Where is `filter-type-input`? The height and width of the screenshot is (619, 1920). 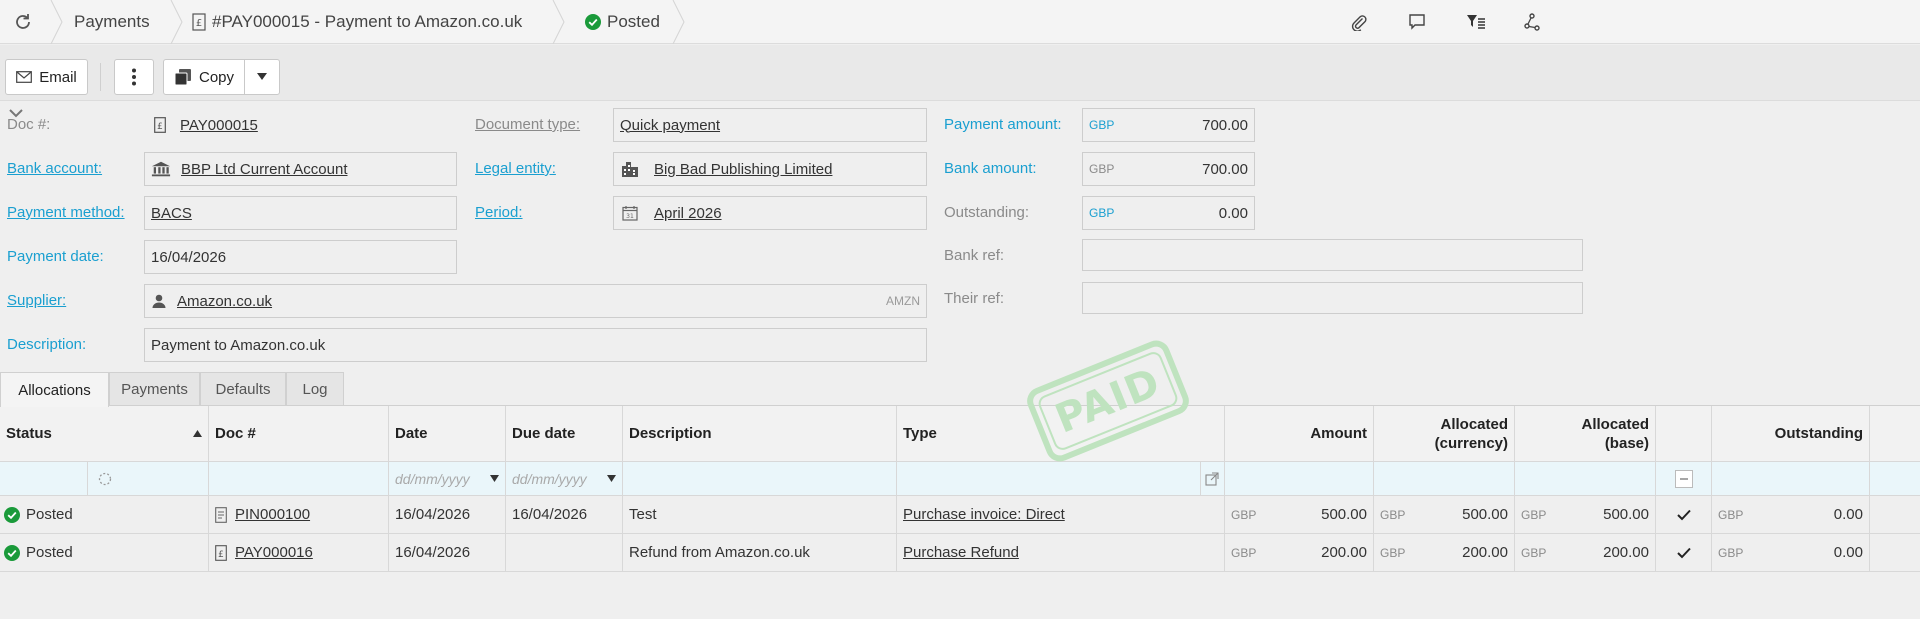
filter-type-input is located at coordinates (1049, 478).